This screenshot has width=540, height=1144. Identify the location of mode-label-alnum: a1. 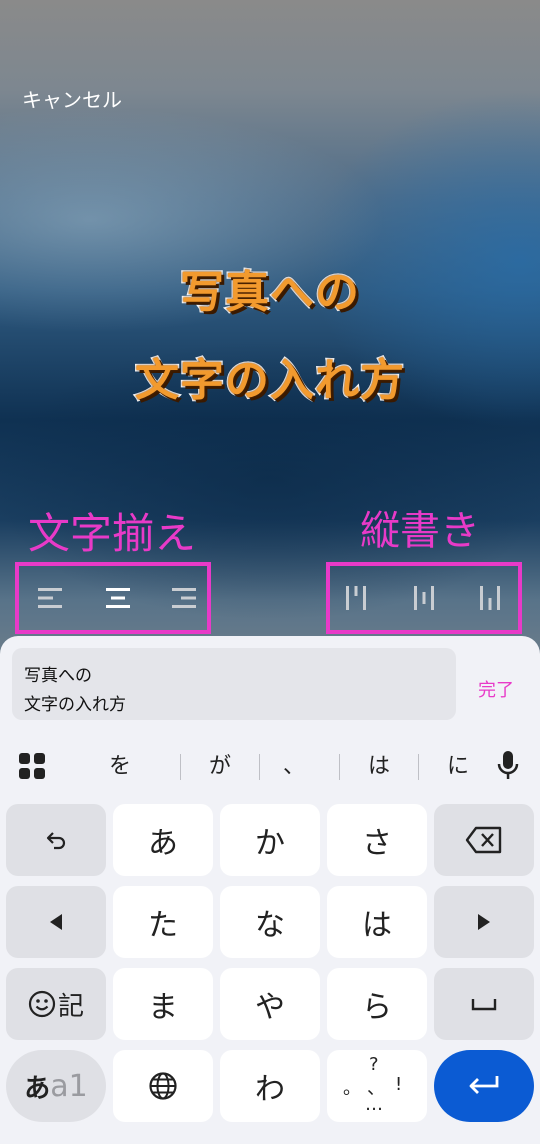
(69, 1086).